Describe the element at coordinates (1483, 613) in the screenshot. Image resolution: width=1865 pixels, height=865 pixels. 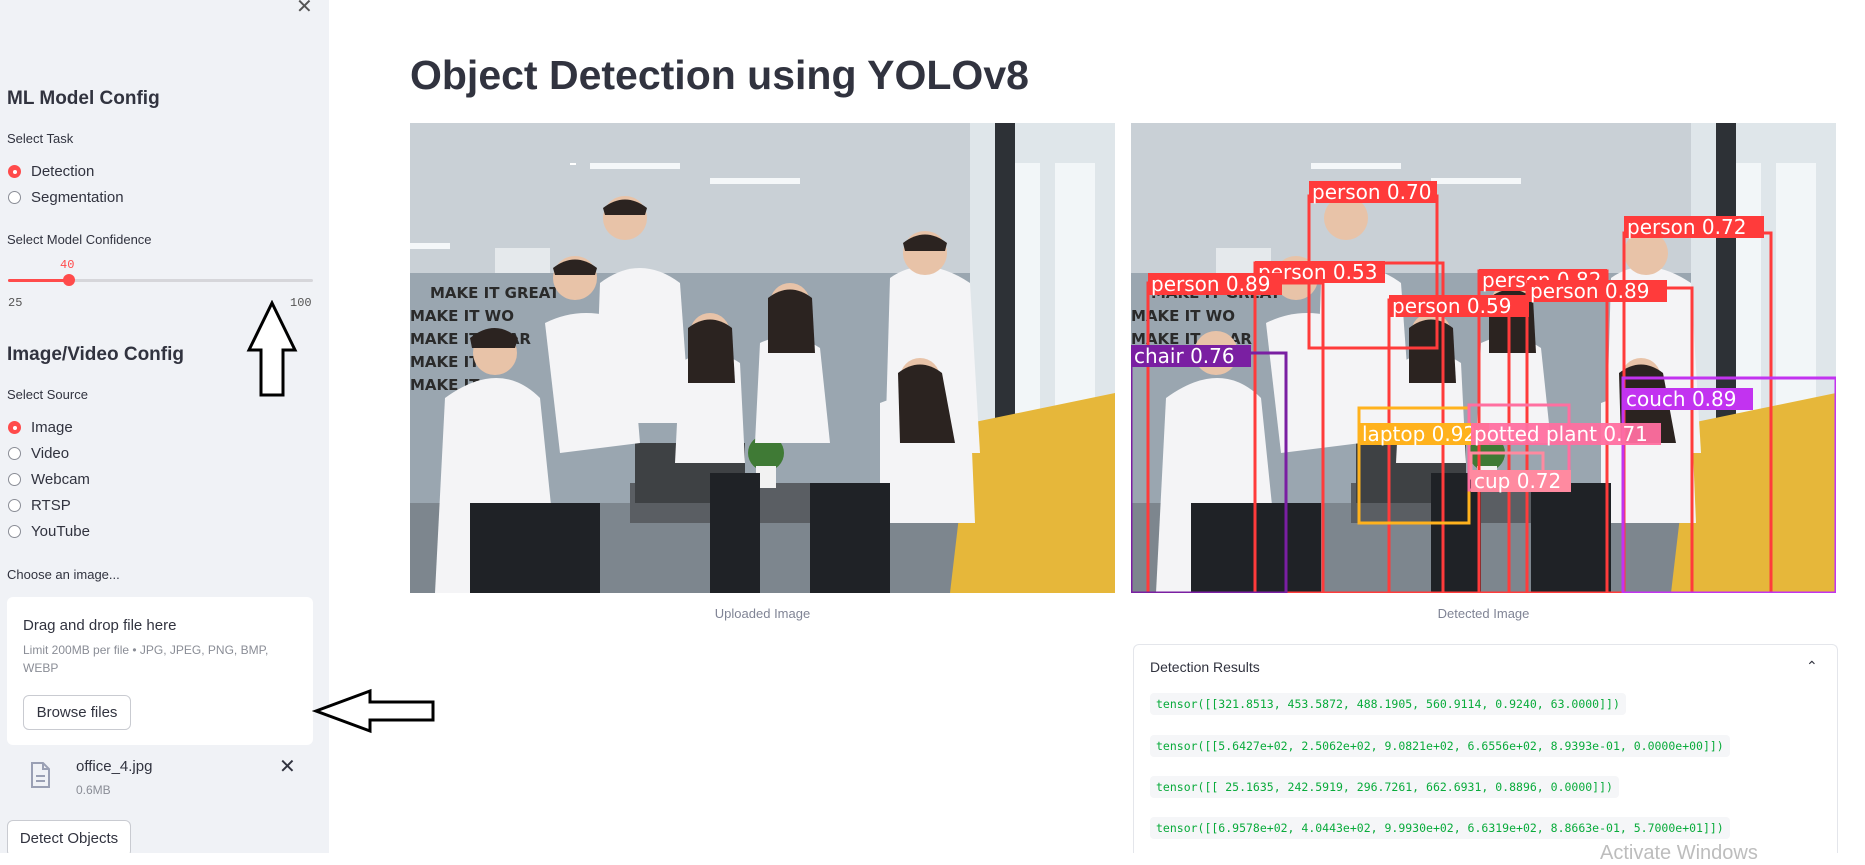
I see `detected-image-caption: Detected Image` at that location.